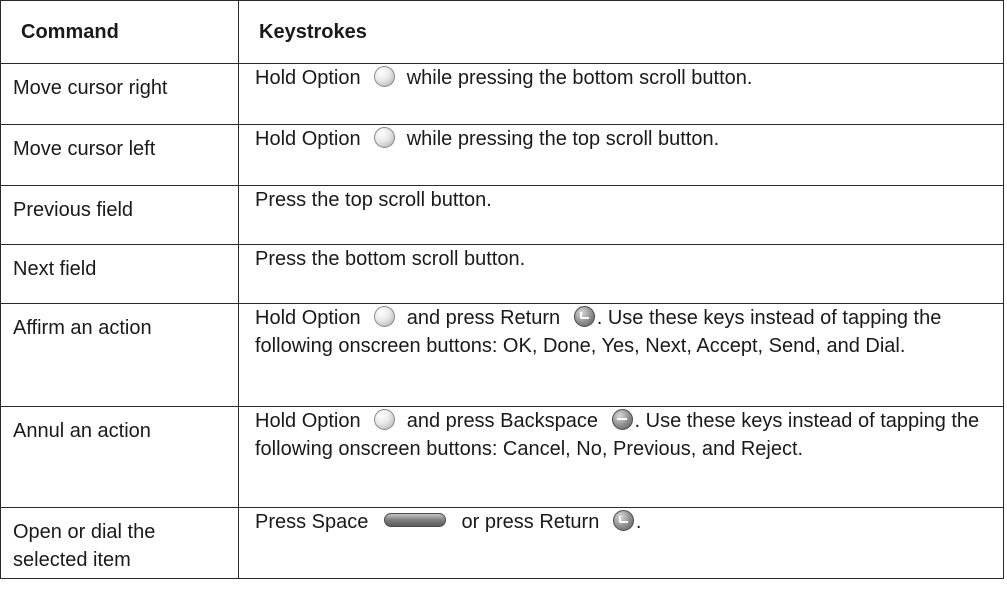 This screenshot has height=592, width=1007. What do you see at coordinates (390, 259) in the screenshot?
I see `keystroke-text: Press the bottom scroll button.` at bounding box center [390, 259].